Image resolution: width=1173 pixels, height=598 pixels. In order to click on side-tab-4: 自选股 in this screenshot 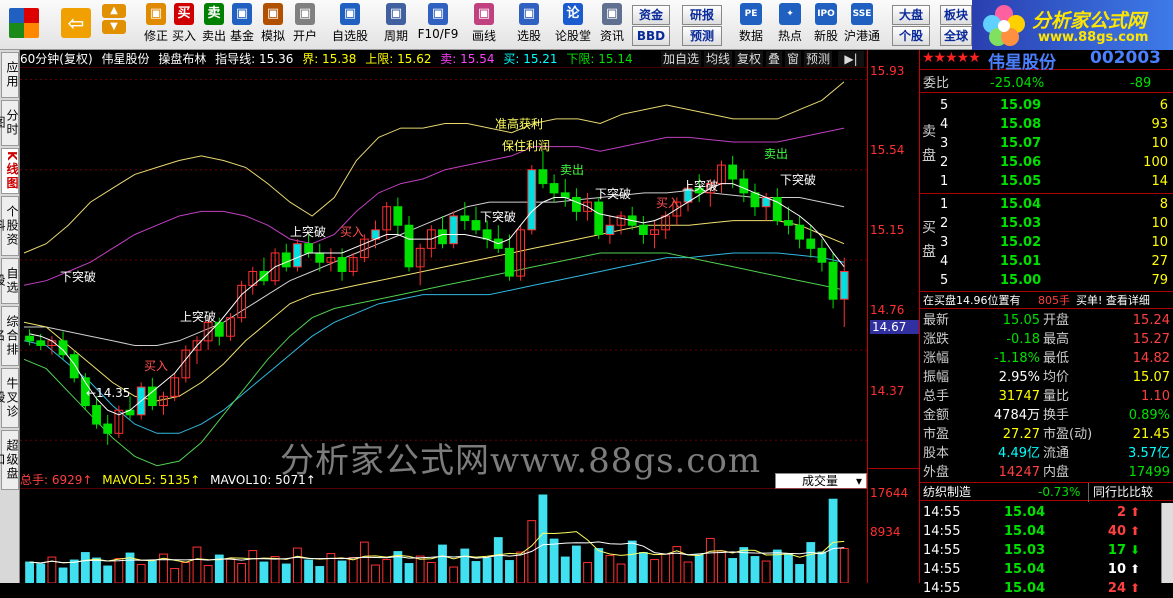, I will do `click(9, 281)`.